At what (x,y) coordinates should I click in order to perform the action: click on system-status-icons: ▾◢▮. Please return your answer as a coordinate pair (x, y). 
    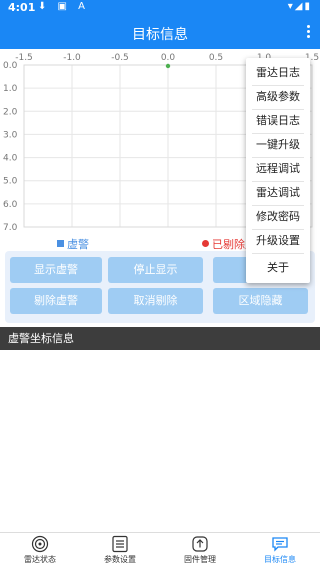
    Looking at the image, I should click on (299, 6).